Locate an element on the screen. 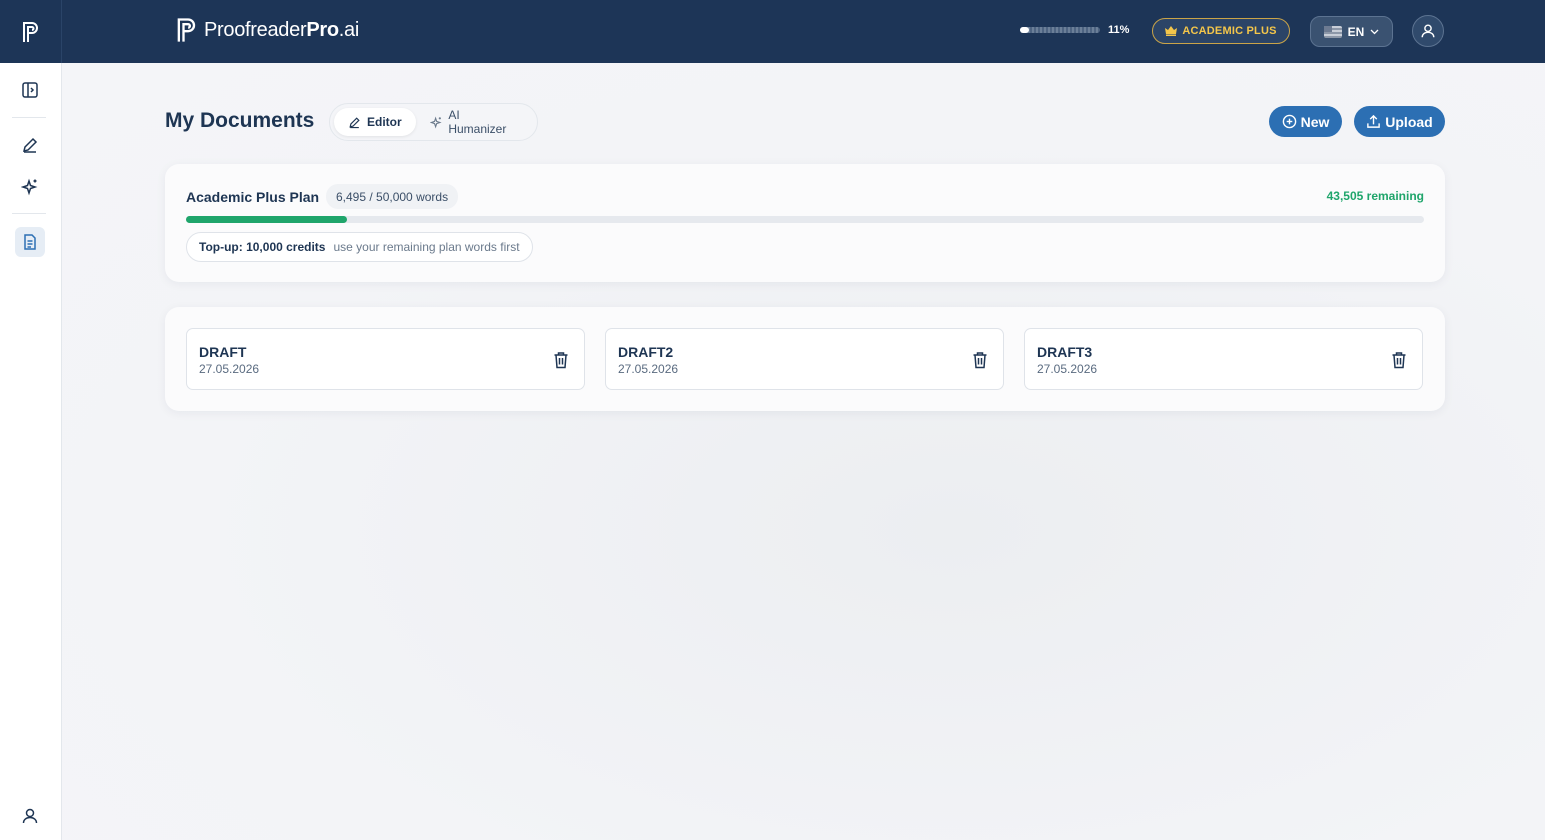 The height and width of the screenshot is (840, 1545). plan-progress-bar is located at coordinates (805, 219).